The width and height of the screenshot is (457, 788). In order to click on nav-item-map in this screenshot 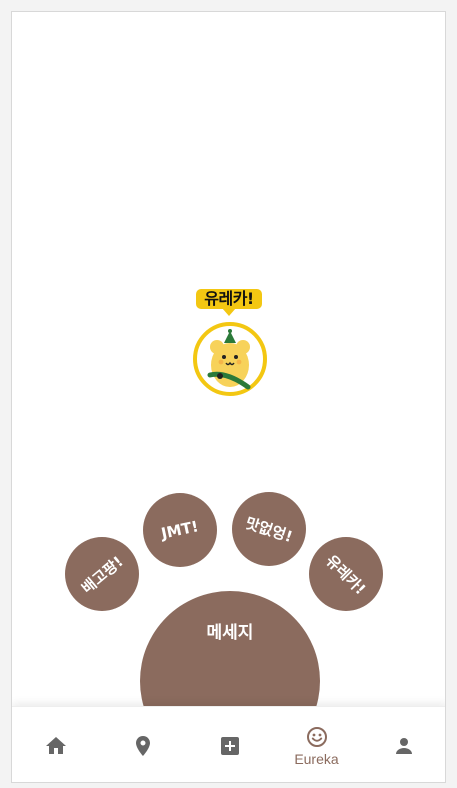, I will do `click(142, 744)`.